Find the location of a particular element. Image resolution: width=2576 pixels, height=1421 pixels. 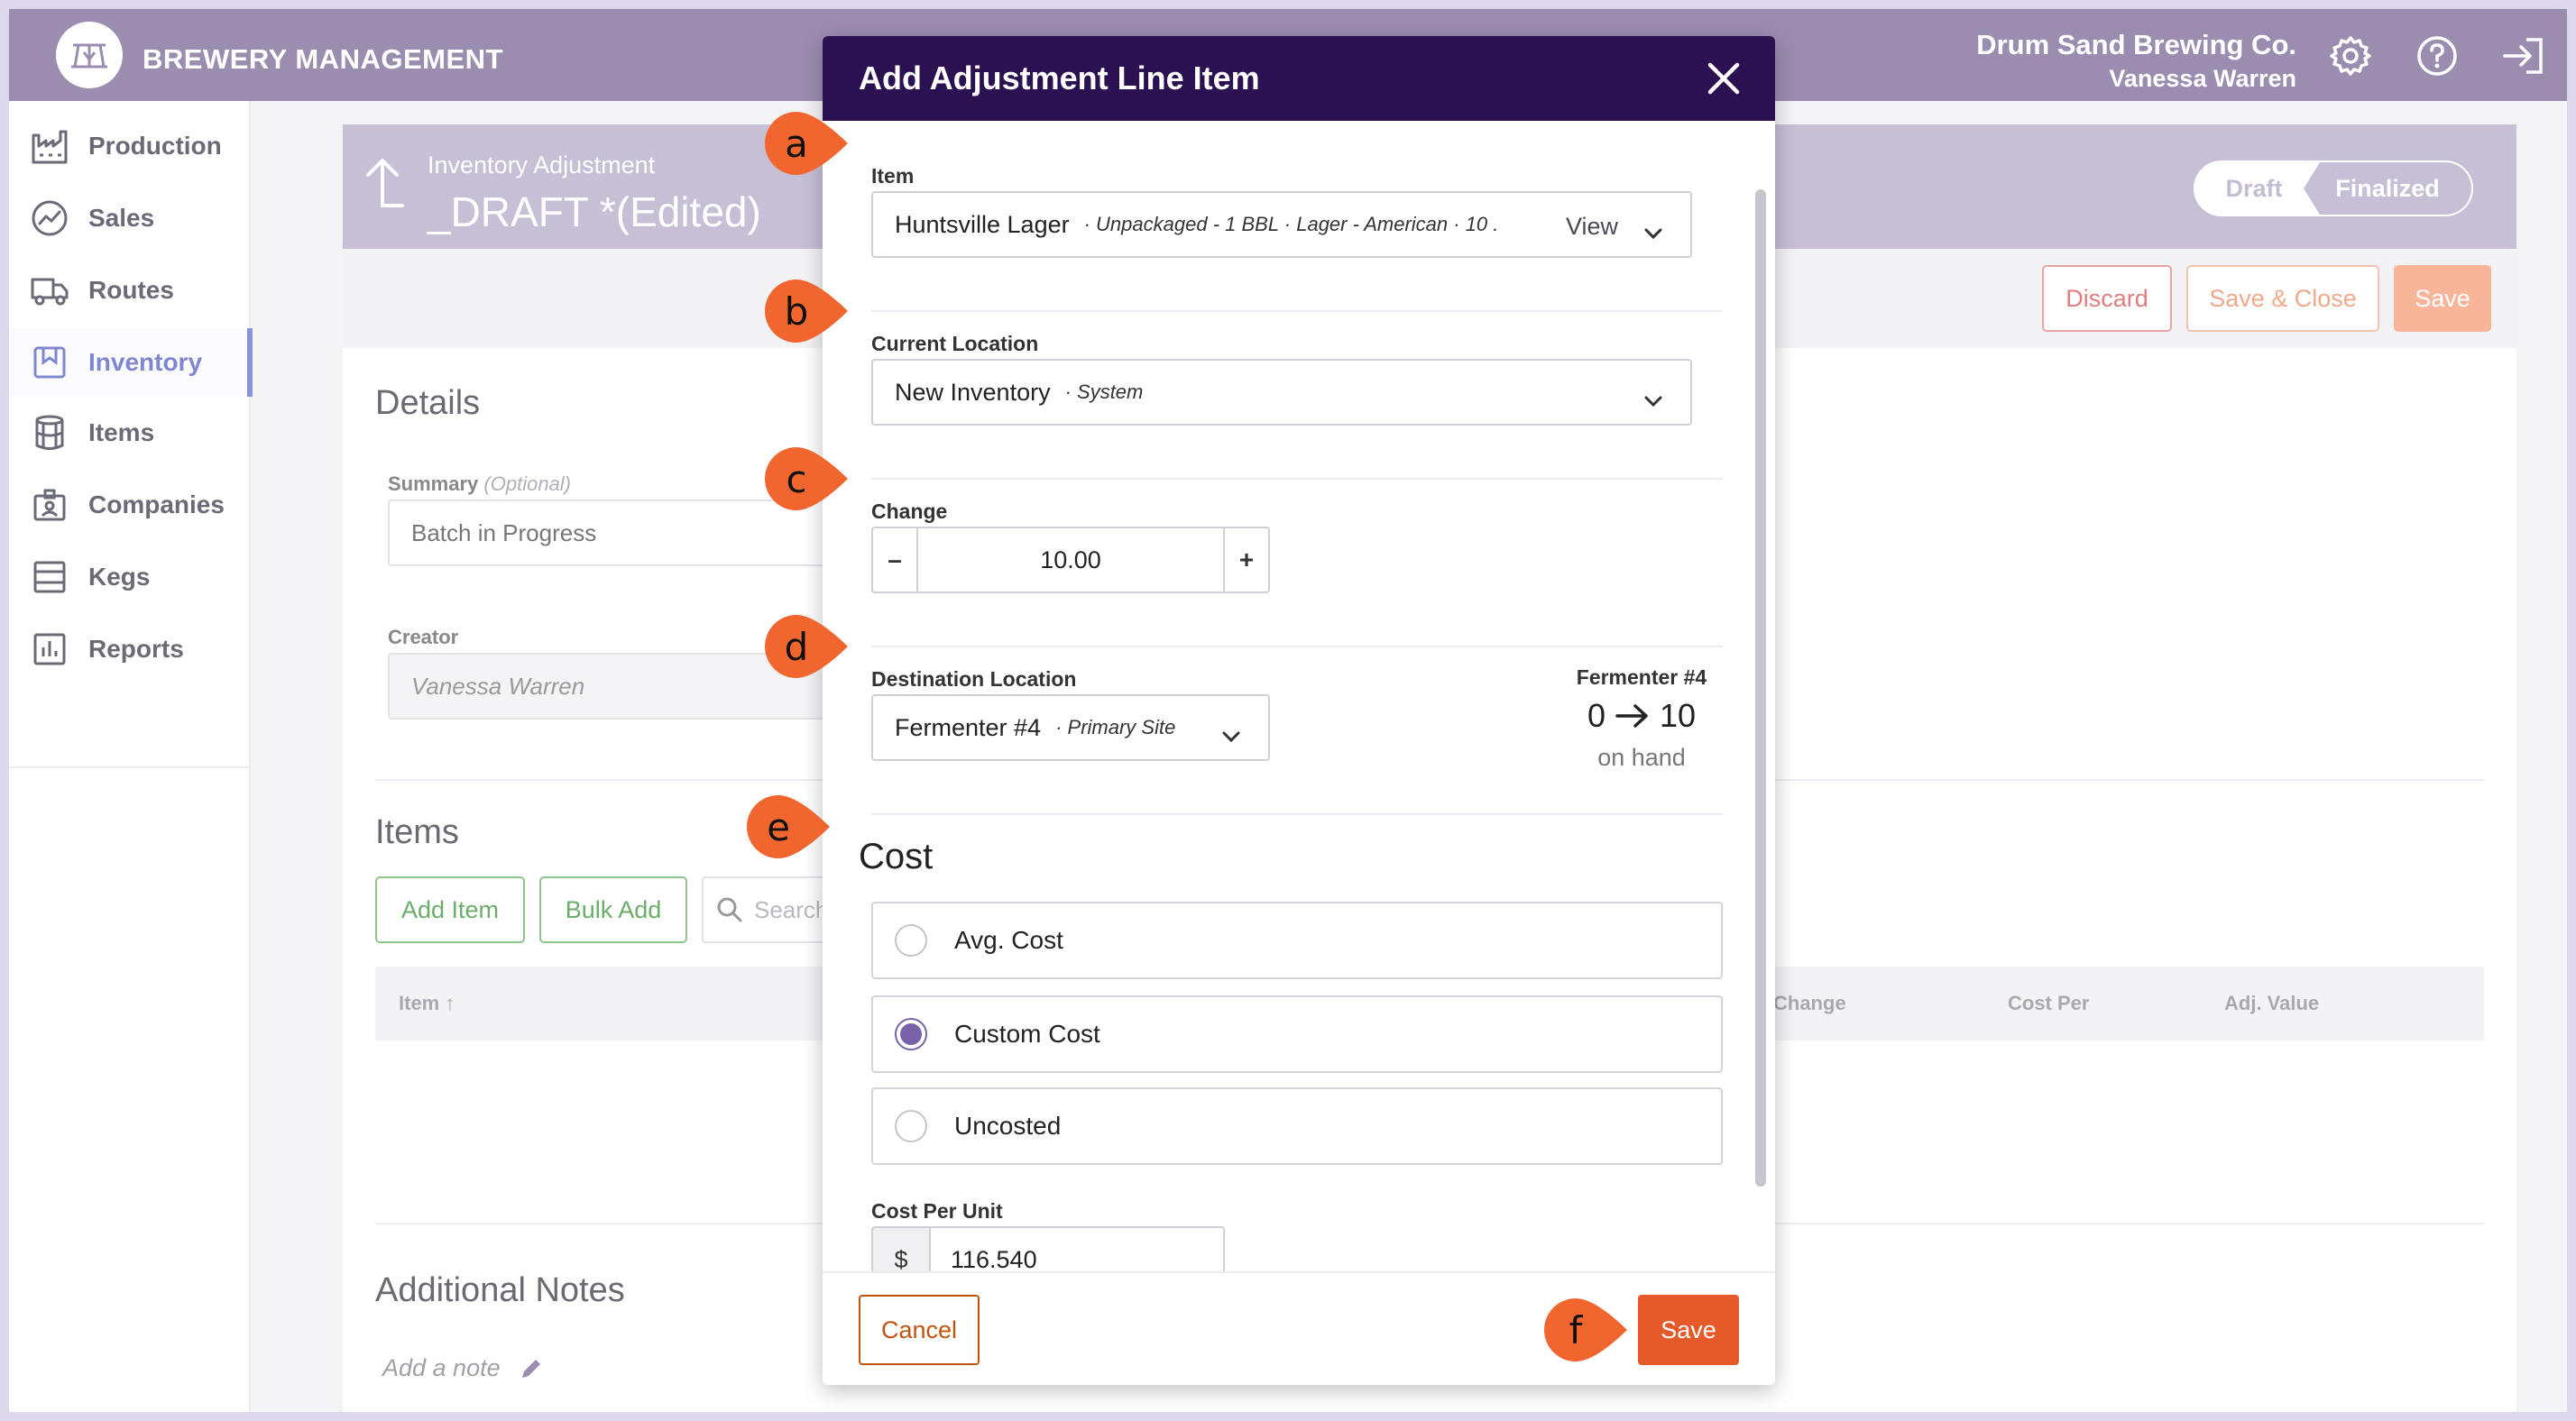

modal-header: Add Adjustment Line Item is located at coordinates (1299, 78).